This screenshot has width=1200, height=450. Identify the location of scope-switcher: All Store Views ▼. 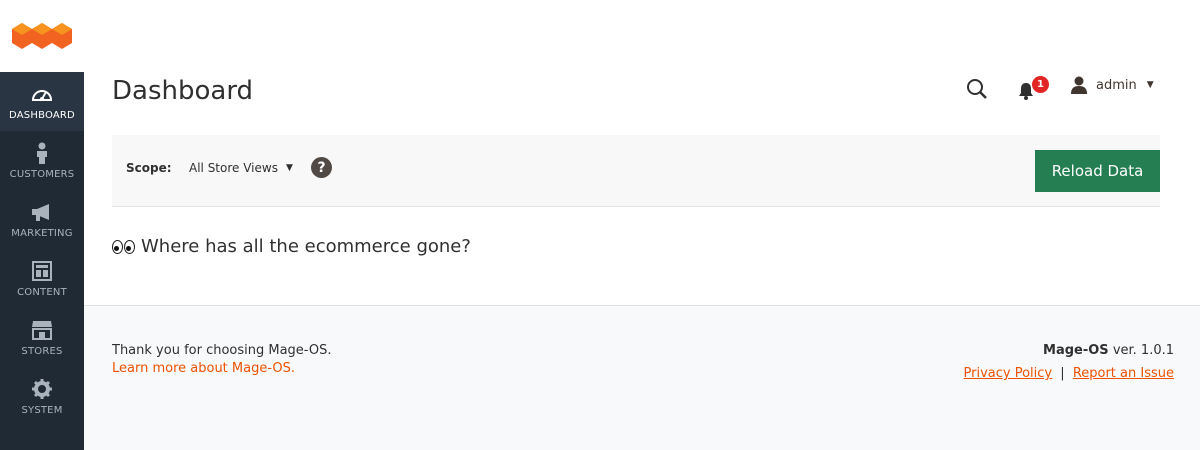
(241, 168).